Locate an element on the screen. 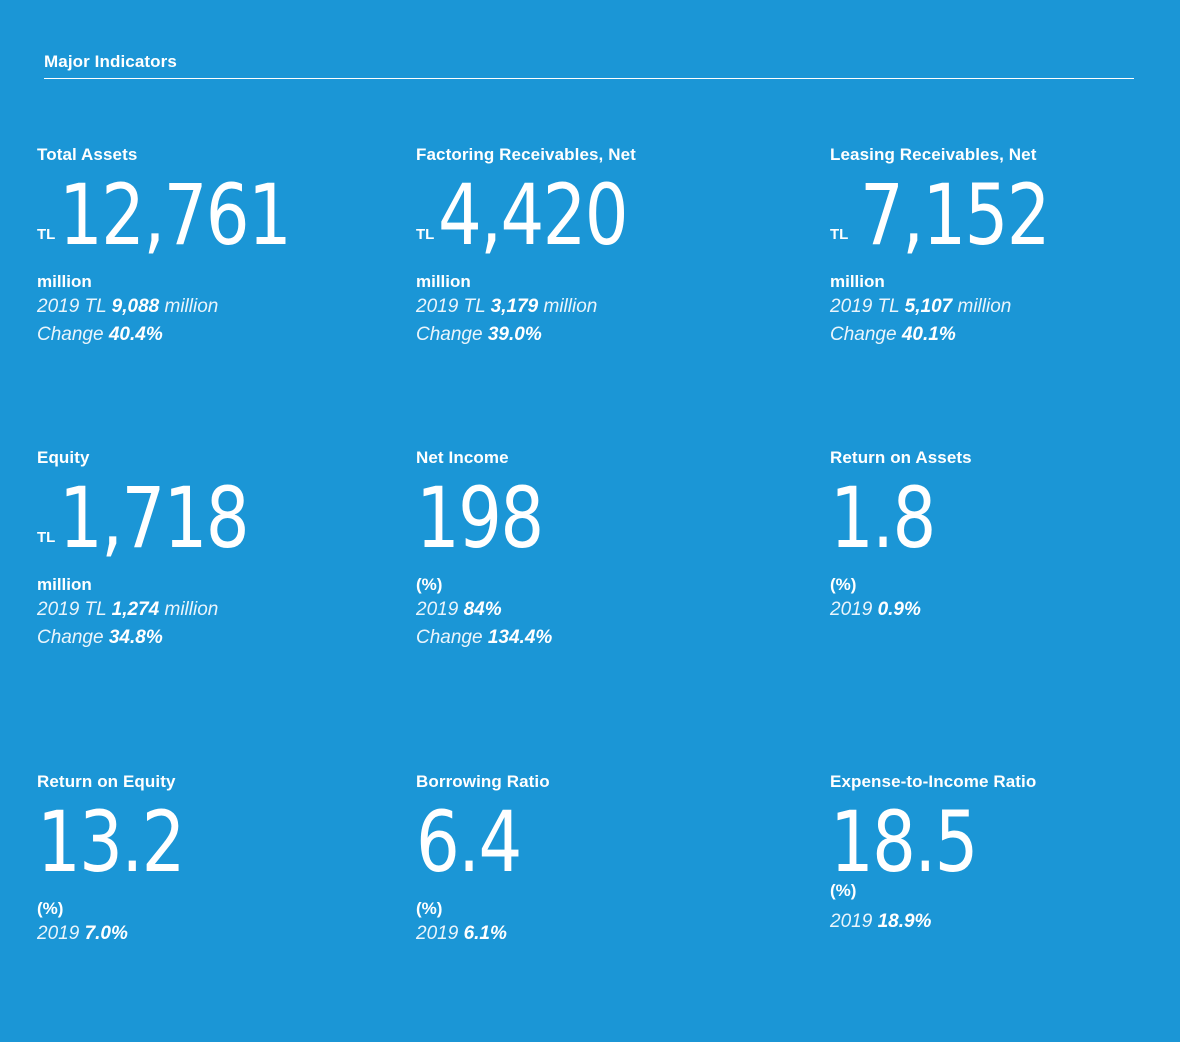  prev-year-value: 3,179 is located at coordinates (514, 306).